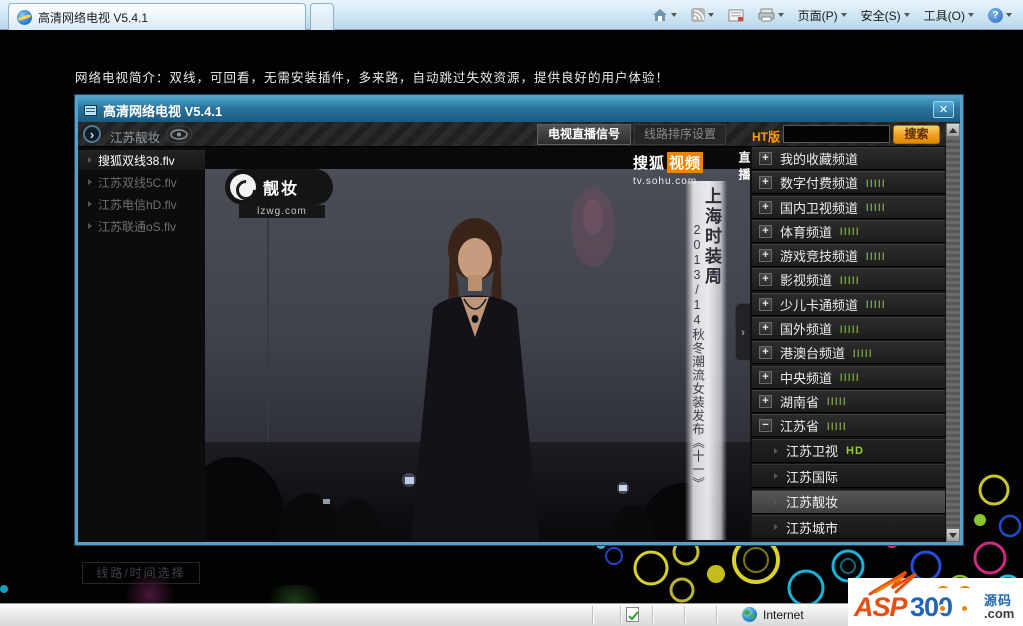 This screenshot has height=626, width=1023. I want to click on playlist-item: 江苏联通oS.flv, so click(141, 226).